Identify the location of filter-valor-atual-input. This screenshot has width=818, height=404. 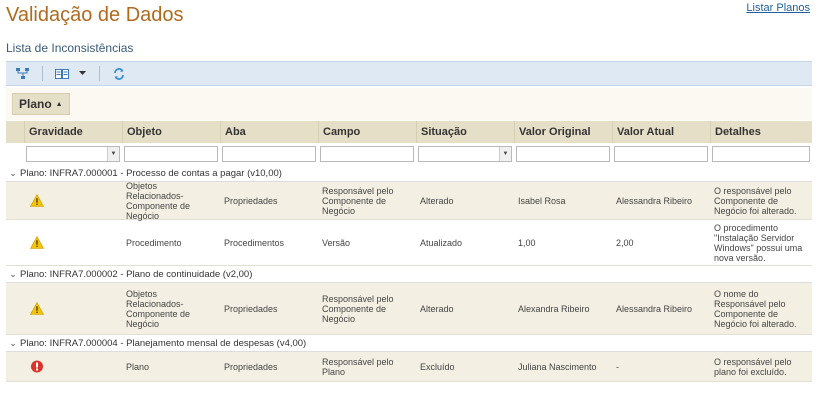
(661, 154).